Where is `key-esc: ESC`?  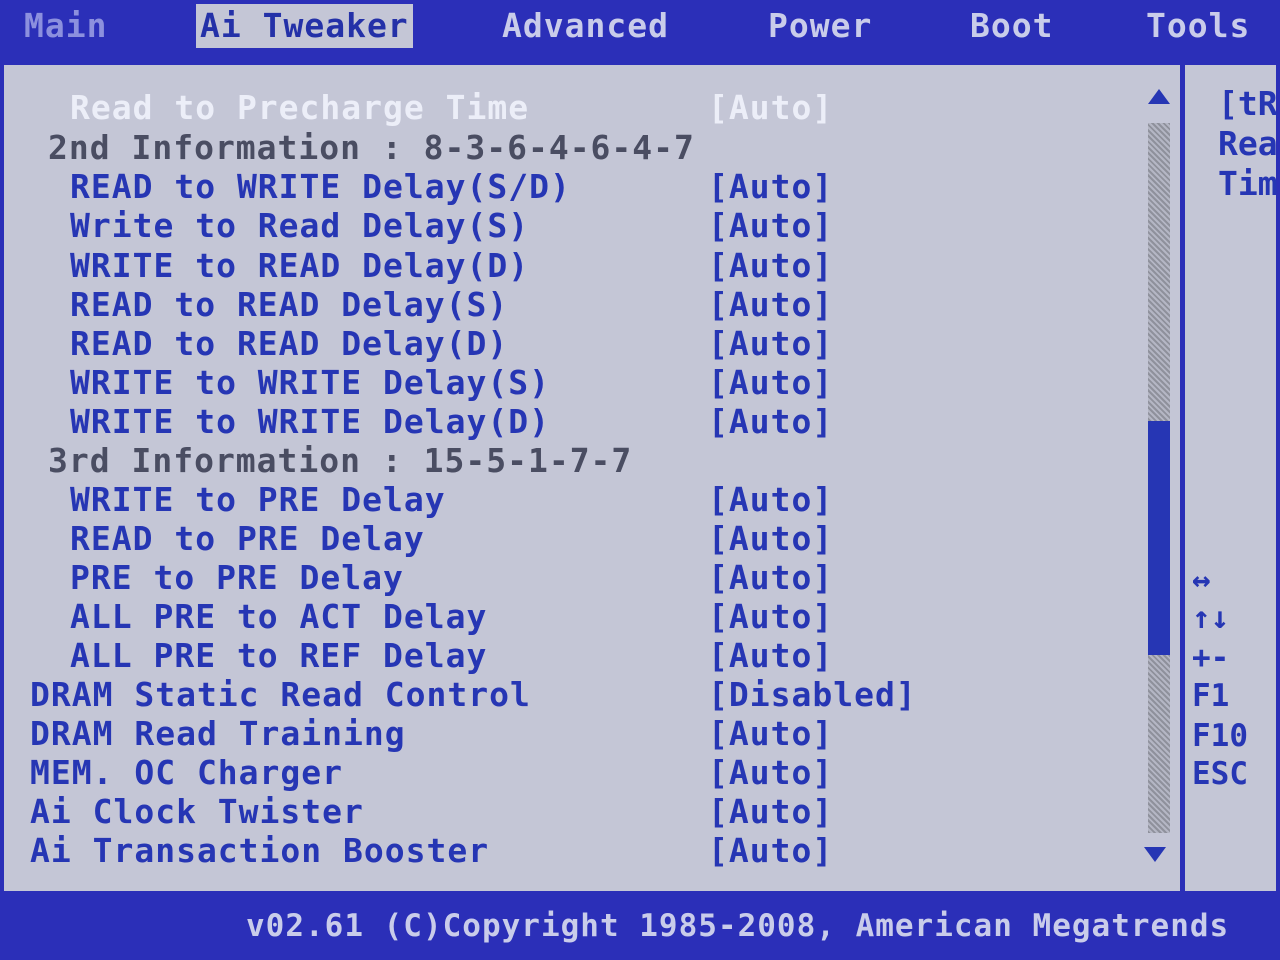
key-esc: ESC is located at coordinates (1220, 774).